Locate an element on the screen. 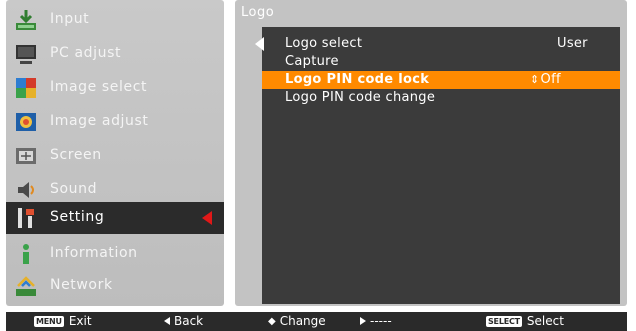 This screenshot has width=636, height=331. network-icon is located at coordinates (26, 286).